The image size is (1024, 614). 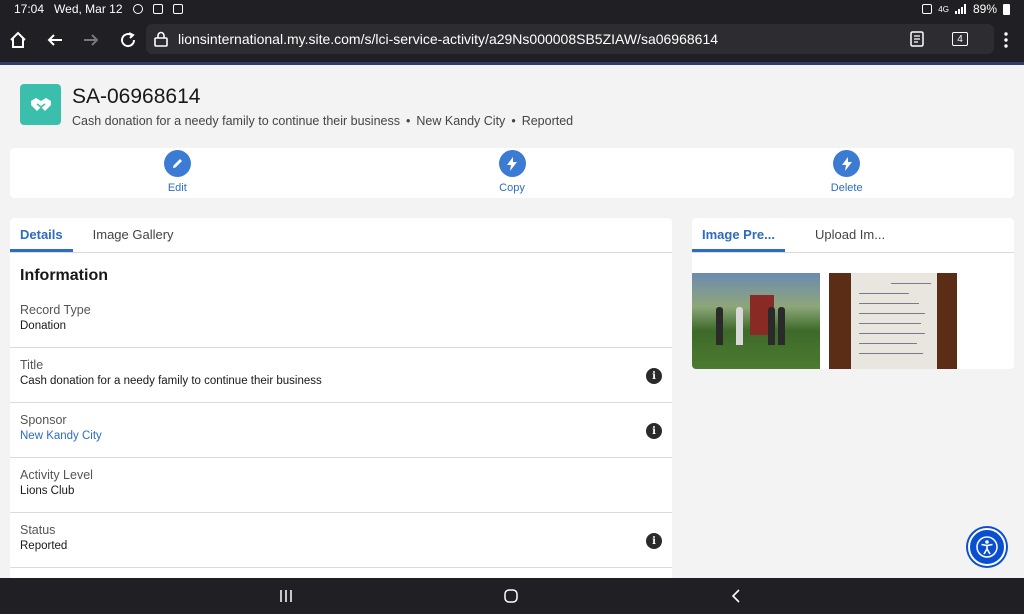 I want to click on recent-apps-button, so click(x=286, y=596).